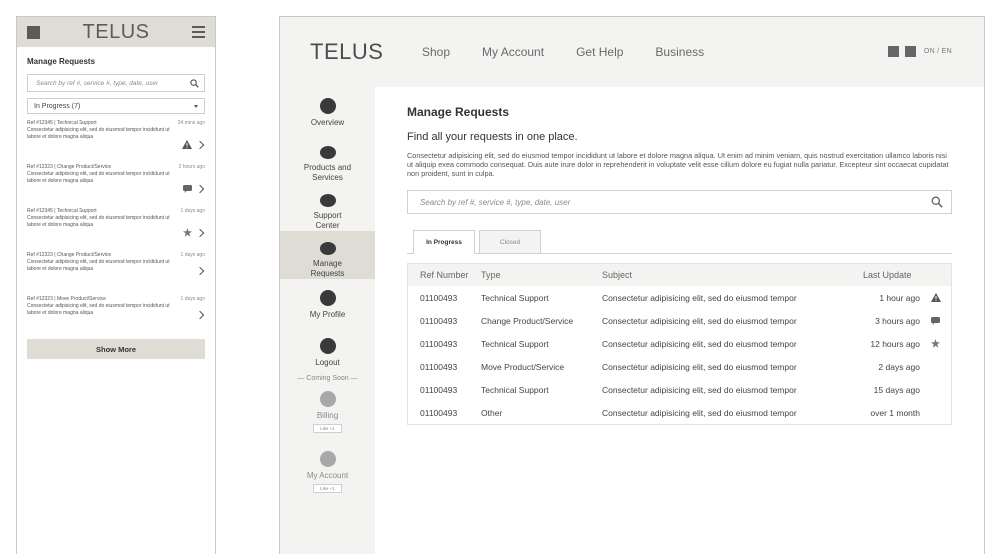  Describe the element at coordinates (192, 299) in the screenshot. I see `list-item-time: 1 days ago` at that location.